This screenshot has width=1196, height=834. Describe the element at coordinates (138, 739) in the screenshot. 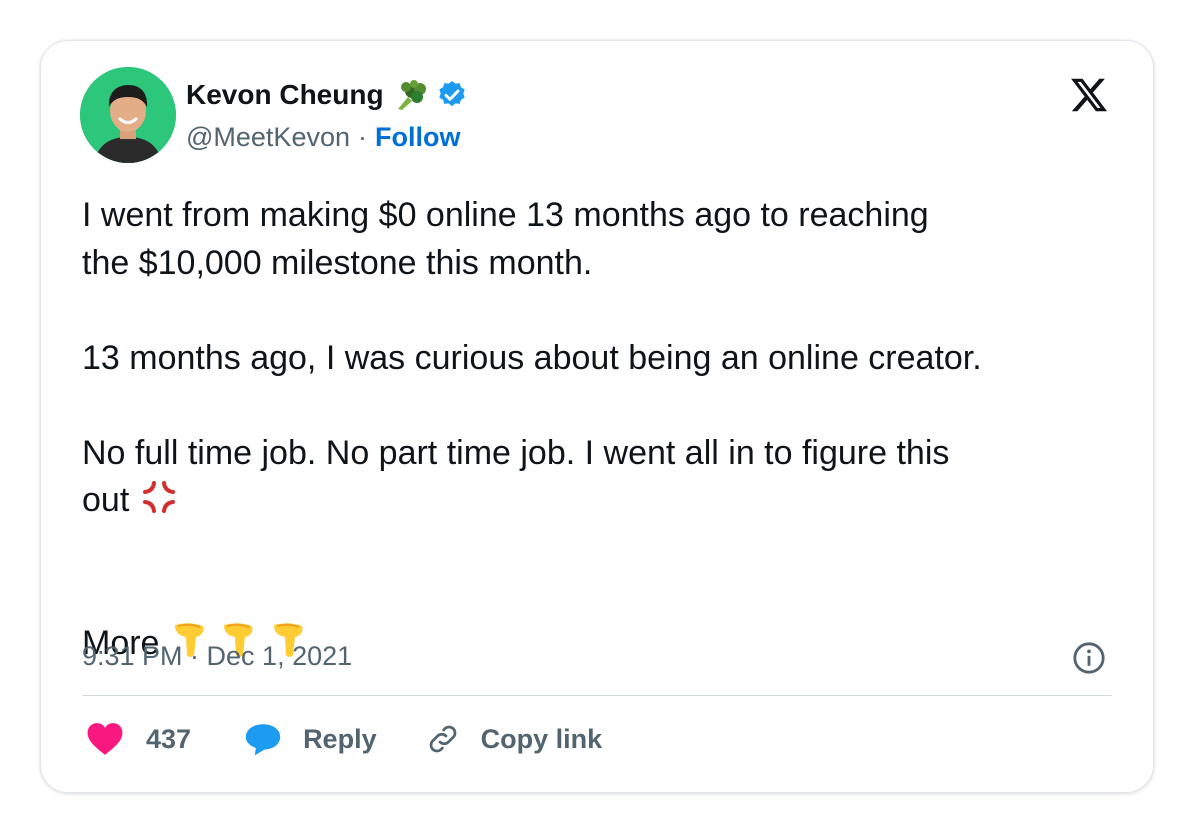

I see `like-button: 437` at that location.